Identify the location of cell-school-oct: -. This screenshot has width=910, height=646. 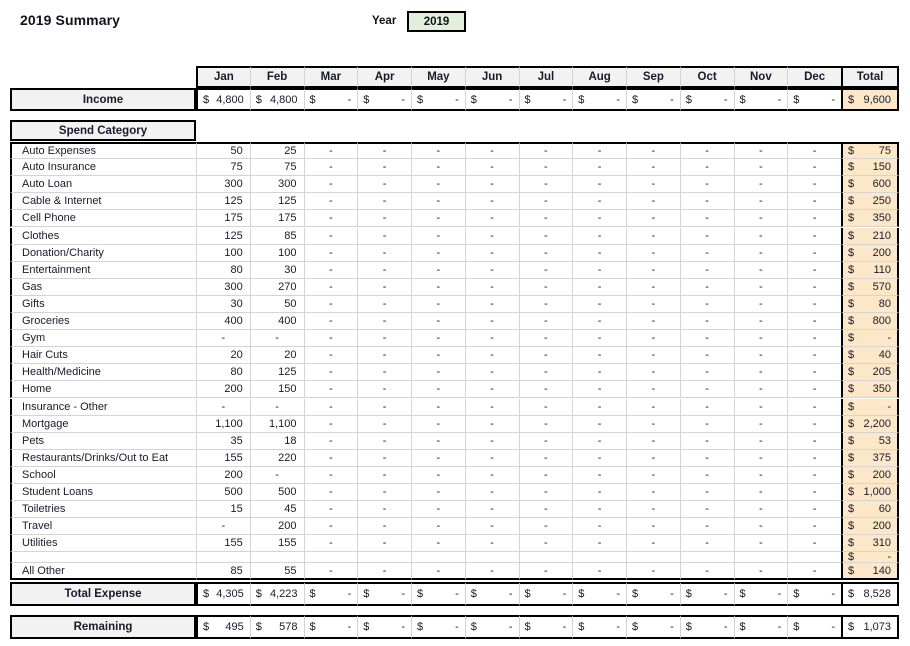
(706, 475).